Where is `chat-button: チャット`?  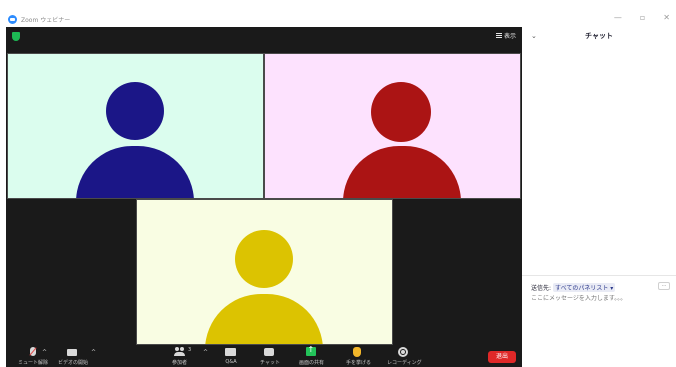
chat-button: チャット is located at coordinates (270, 356).